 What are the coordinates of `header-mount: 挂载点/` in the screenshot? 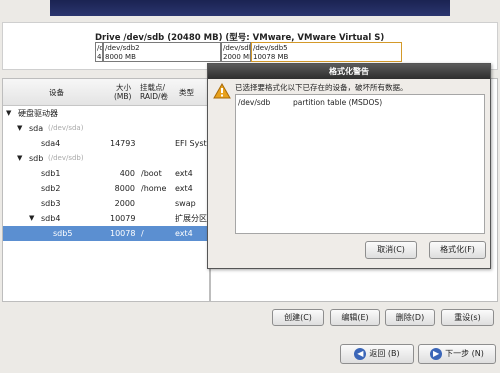 It's located at (152, 87).